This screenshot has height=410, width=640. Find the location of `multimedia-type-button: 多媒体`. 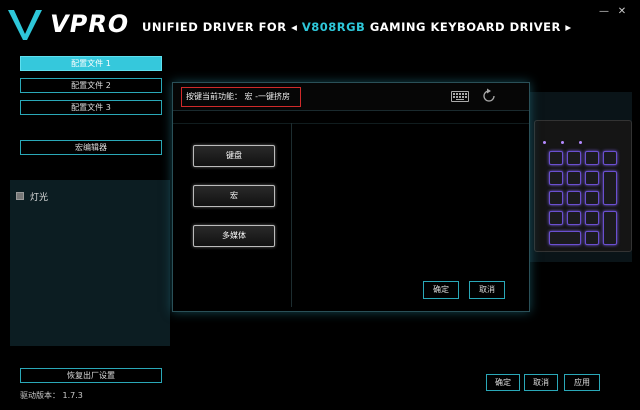

multimedia-type-button: 多媒体 is located at coordinates (234, 236).